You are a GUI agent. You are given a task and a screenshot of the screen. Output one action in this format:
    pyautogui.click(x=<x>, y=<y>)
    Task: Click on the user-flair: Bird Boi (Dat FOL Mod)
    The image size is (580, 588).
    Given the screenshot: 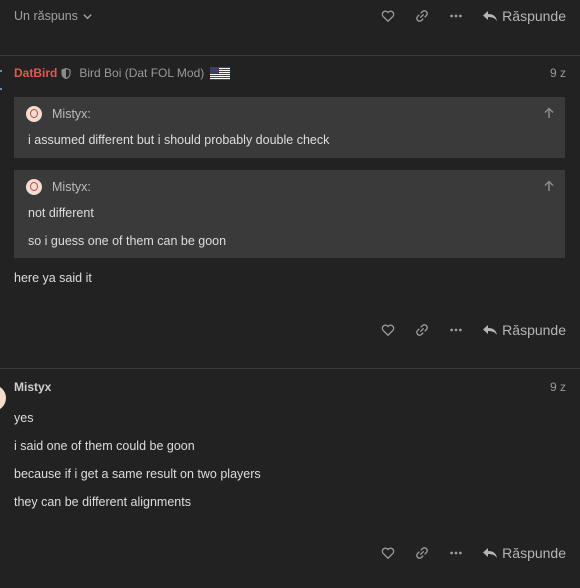 What is the action you would take?
    pyautogui.click(x=142, y=73)
    